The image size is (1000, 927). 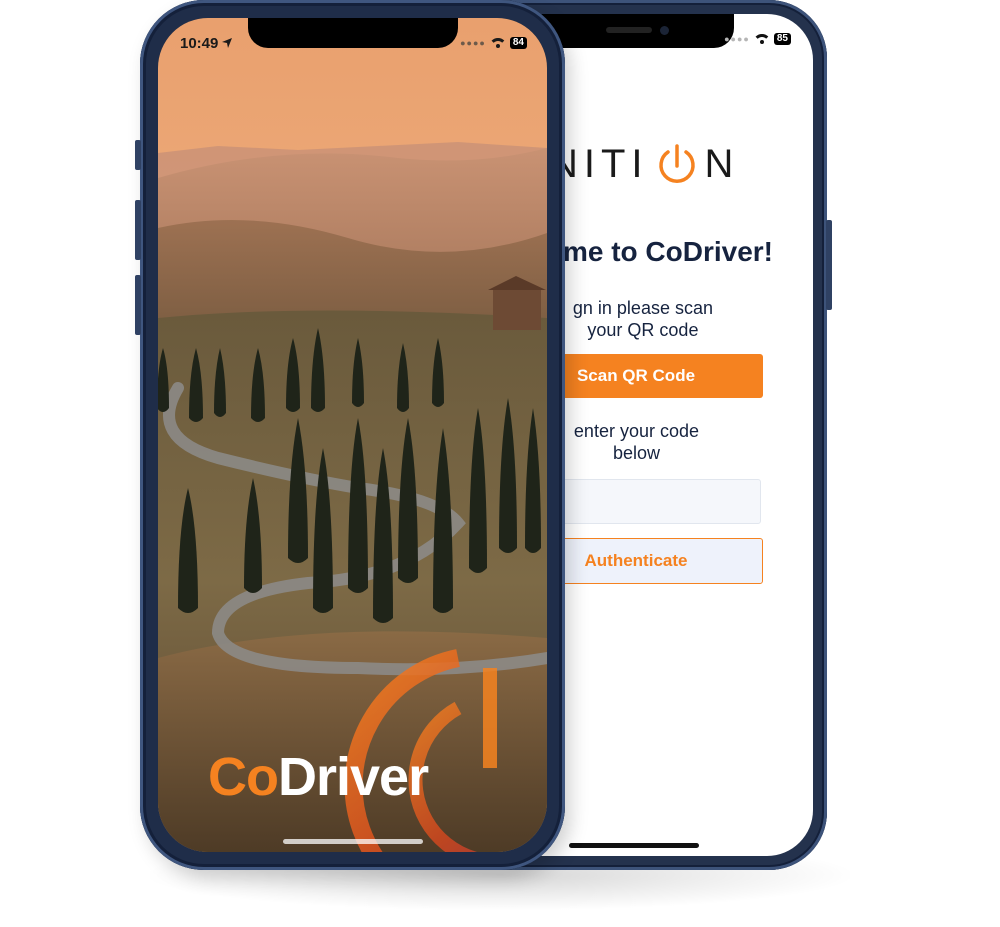 What do you see at coordinates (636, 453) in the screenshot?
I see `code-instruction-line: below` at bounding box center [636, 453].